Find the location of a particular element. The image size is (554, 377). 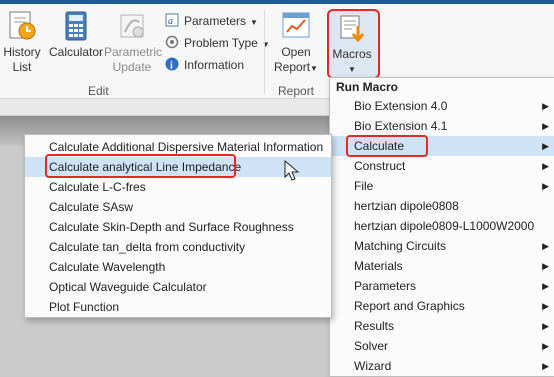

calculator-label: Calculator is located at coordinates (76, 52).